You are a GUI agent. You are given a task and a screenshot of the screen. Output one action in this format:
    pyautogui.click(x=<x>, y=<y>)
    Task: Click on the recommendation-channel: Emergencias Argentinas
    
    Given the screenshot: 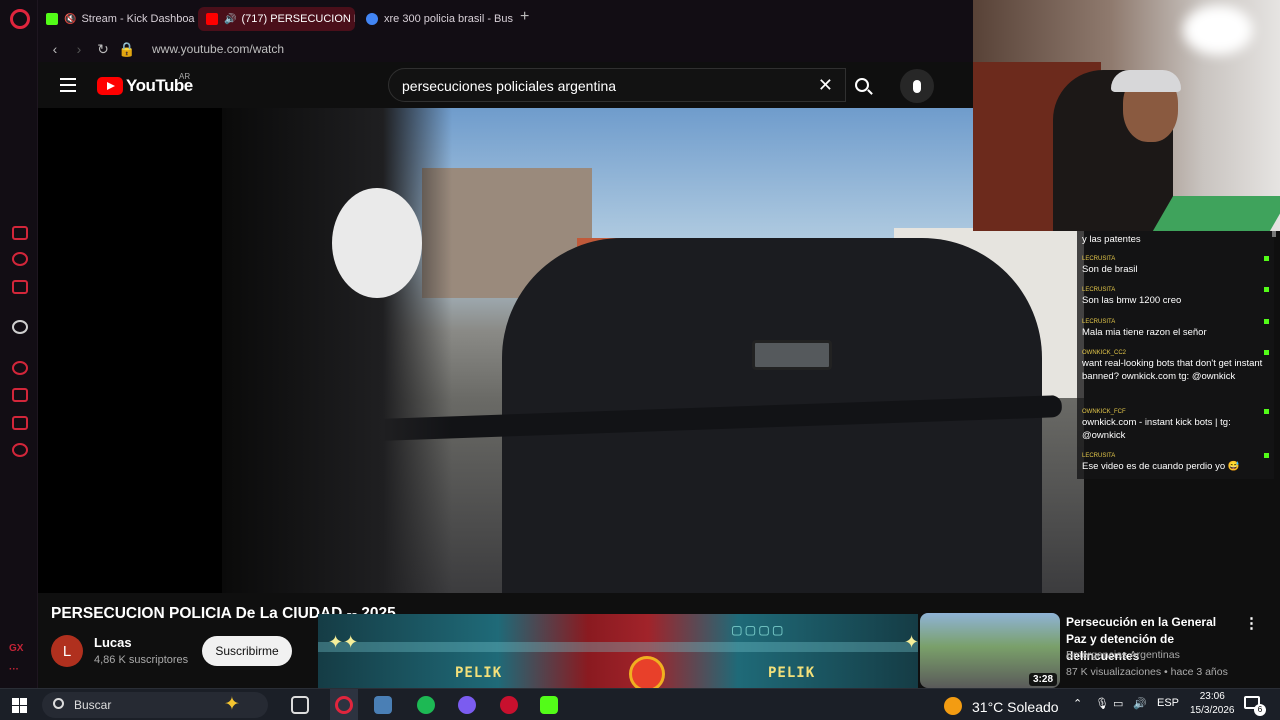 What is the action you would take?
    pyautogui.click(x=1123, y=655)
    